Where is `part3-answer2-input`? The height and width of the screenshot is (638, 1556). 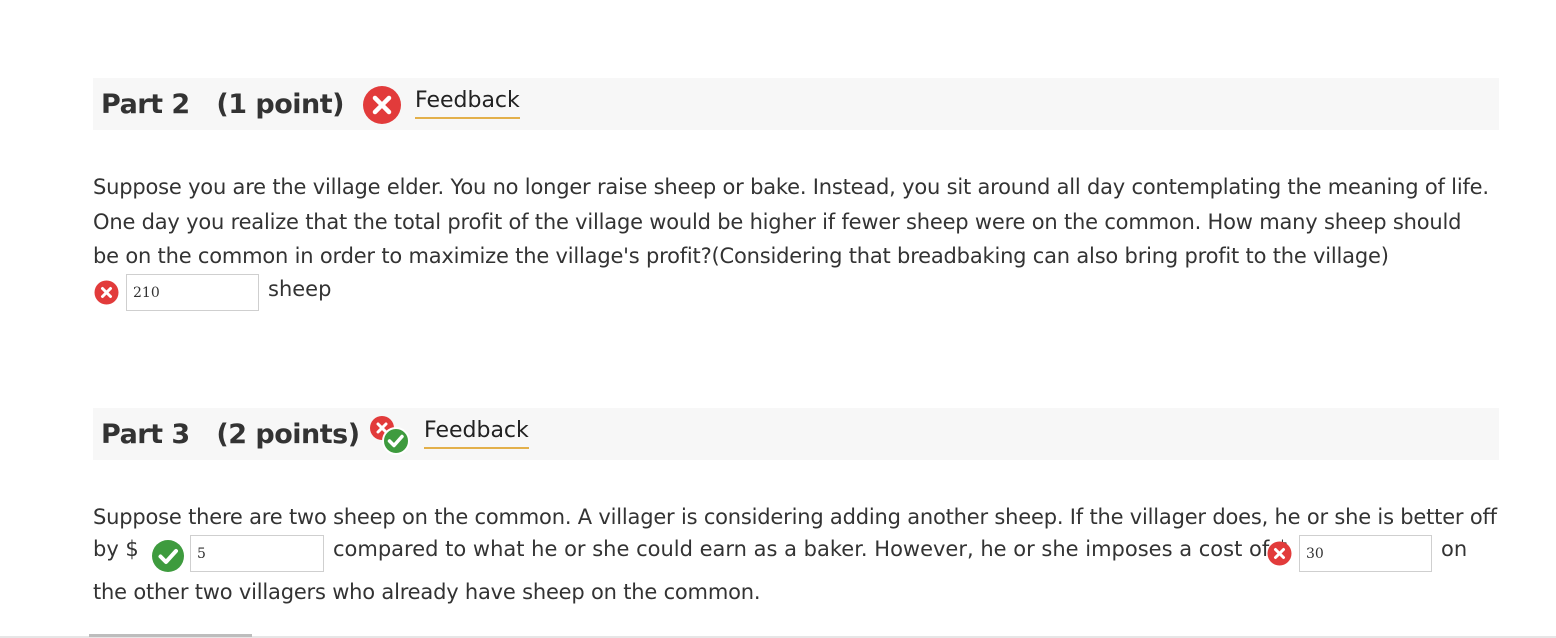 part3-answer2-input is located at coordinates (1365, 553).